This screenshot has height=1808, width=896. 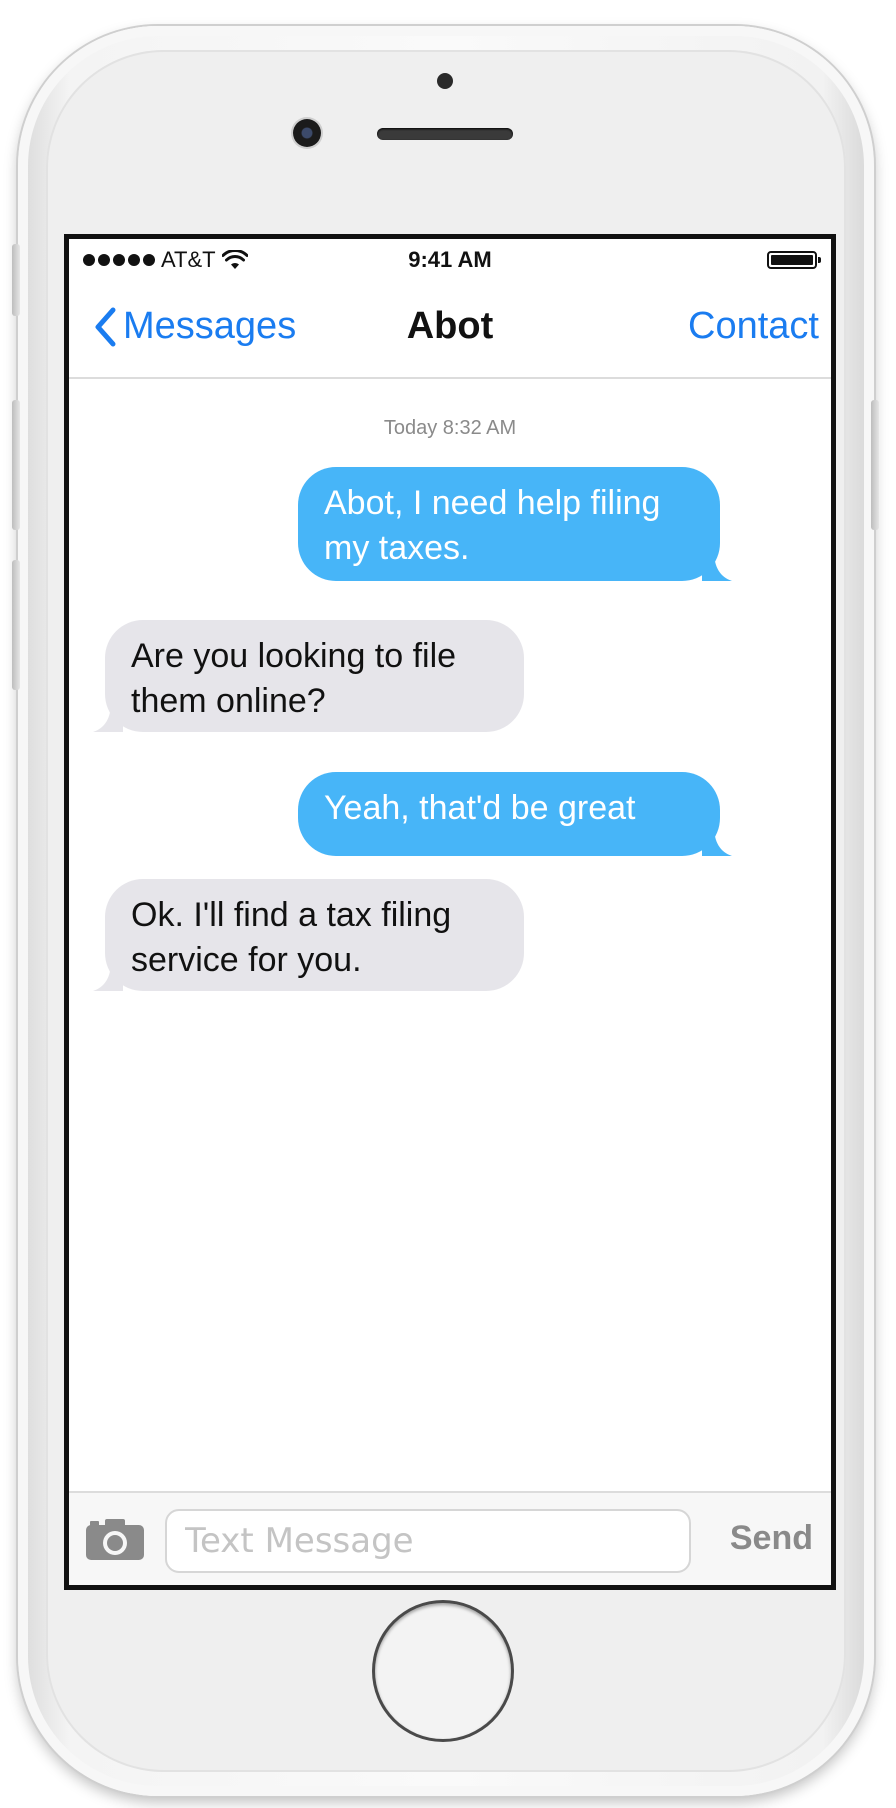 I want to click on front-camera, so click(x=307, y=133).